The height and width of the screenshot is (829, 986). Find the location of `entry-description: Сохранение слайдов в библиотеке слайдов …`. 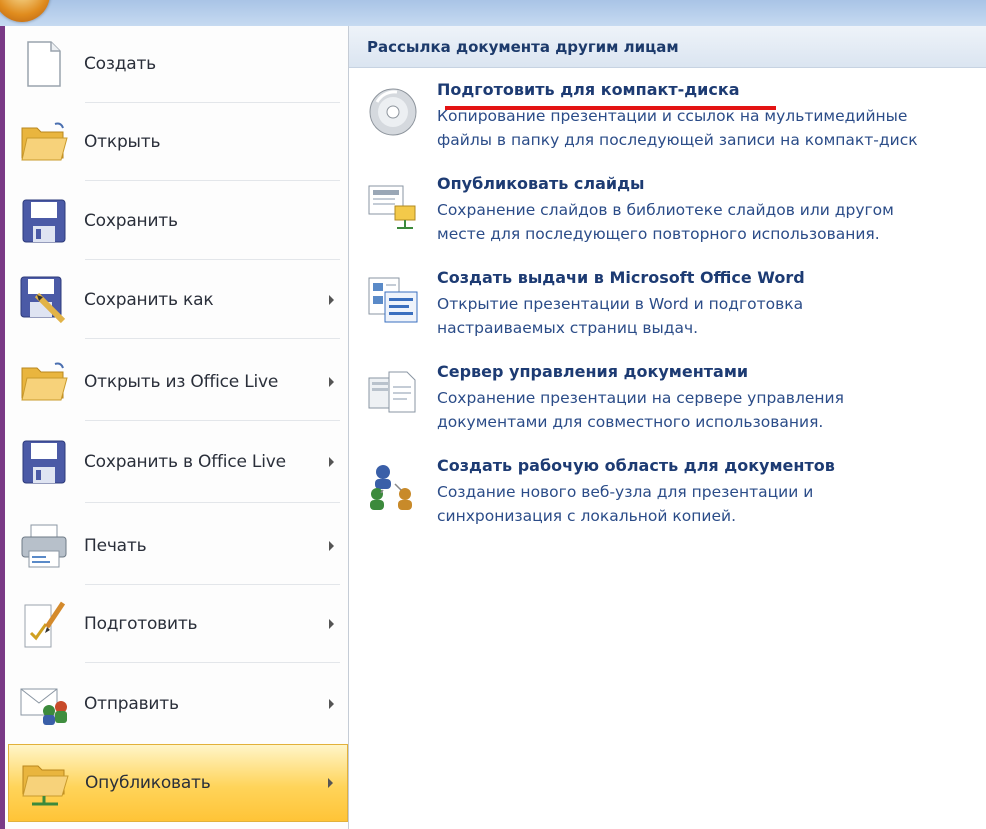

entry-description: Сохранение слайдов в библиотеке слайдов … is located at coordinates (711, 222).